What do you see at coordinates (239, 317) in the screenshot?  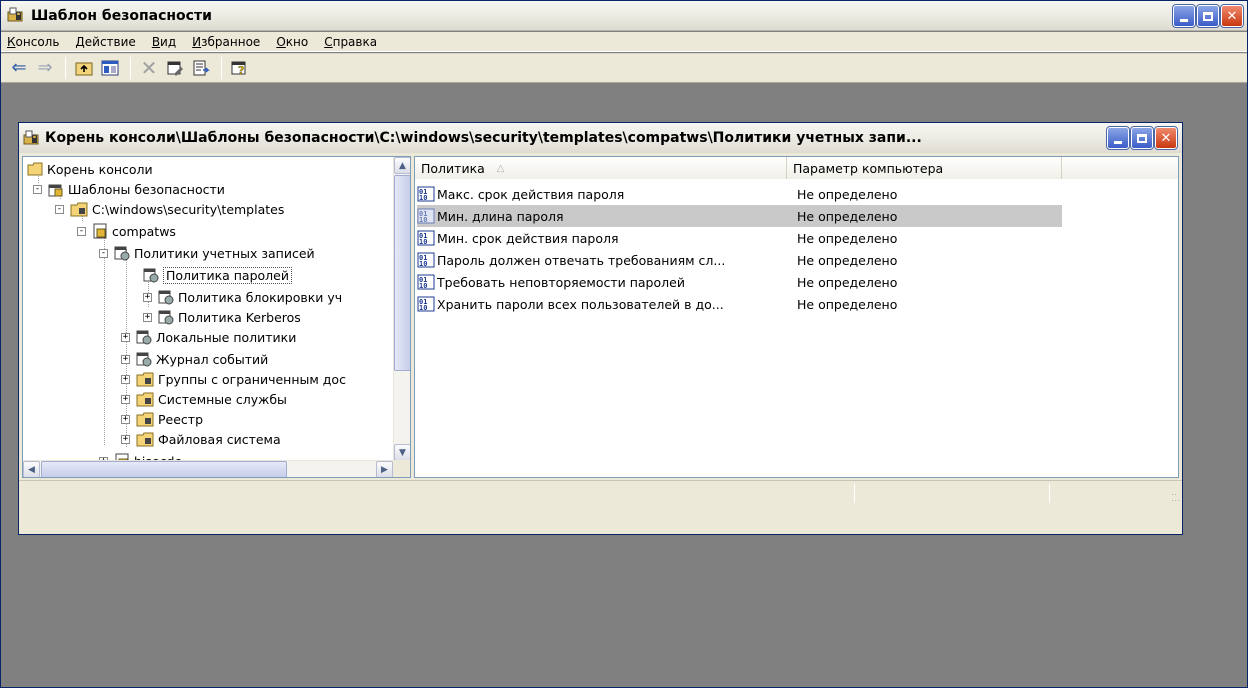 I see `tree-item-label: Политика Kerberos` at bounding box center [239, 317].